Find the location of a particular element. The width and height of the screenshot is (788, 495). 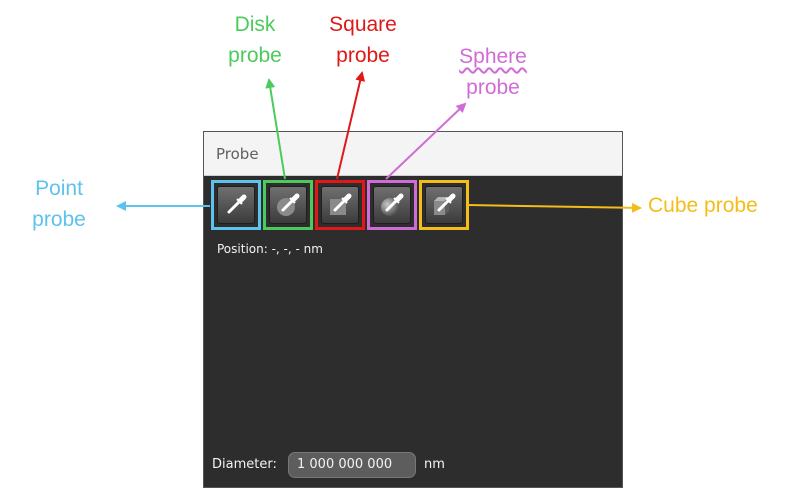

square-probe-arrow is located at coordinates (351, 125).